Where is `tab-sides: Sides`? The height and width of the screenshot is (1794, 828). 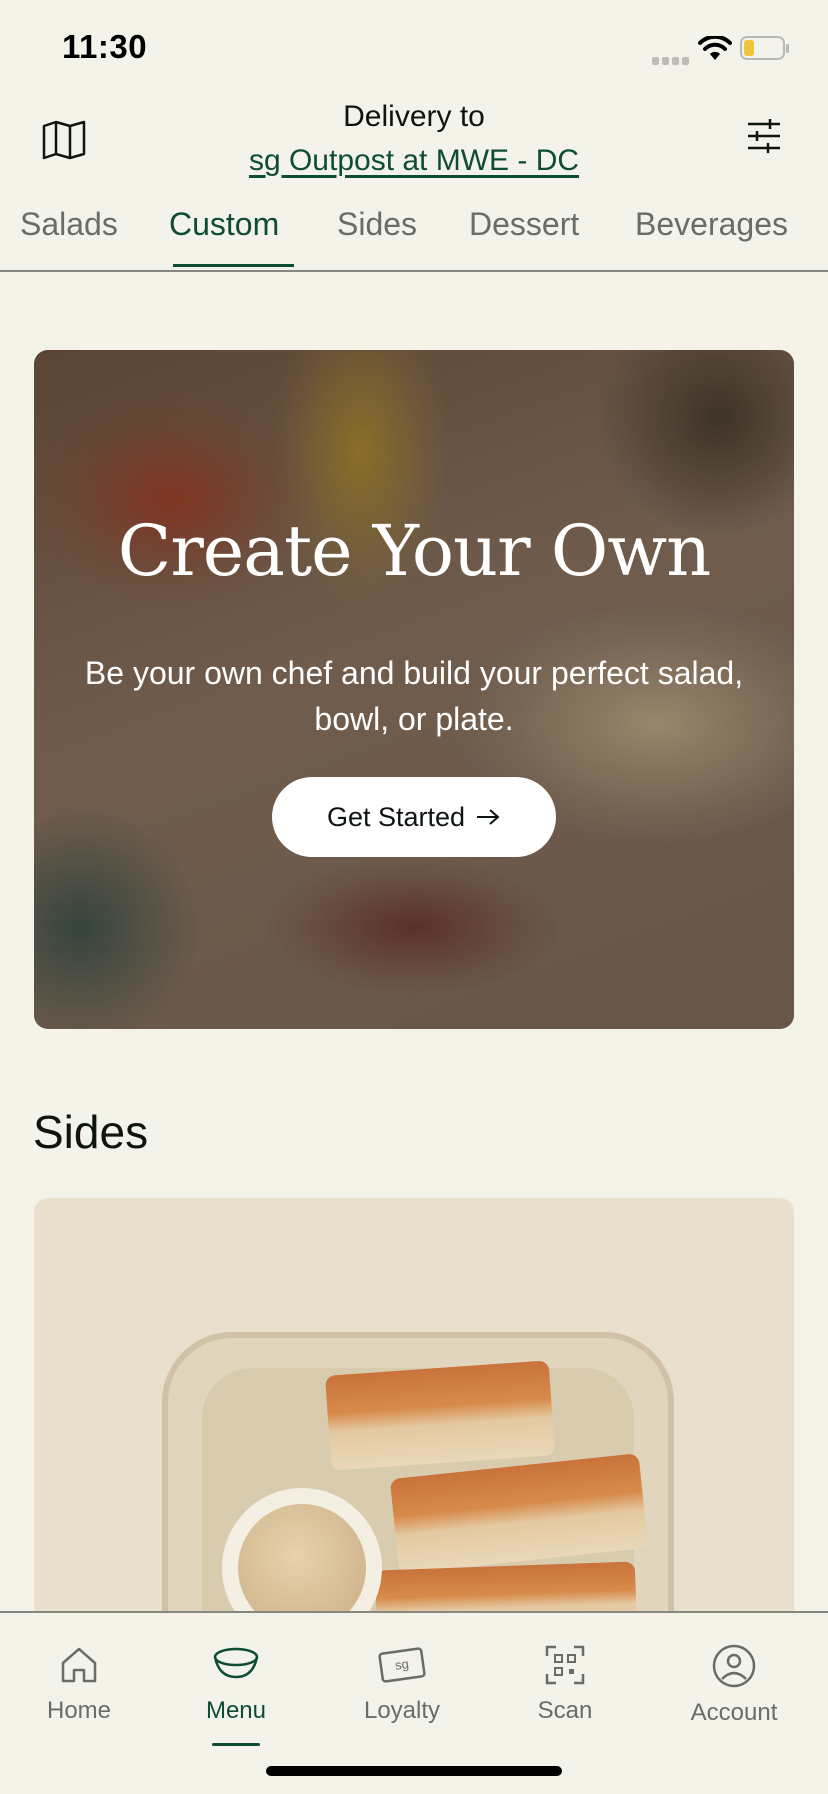
tab-sides: Sides is located at coordinates (377, 224).